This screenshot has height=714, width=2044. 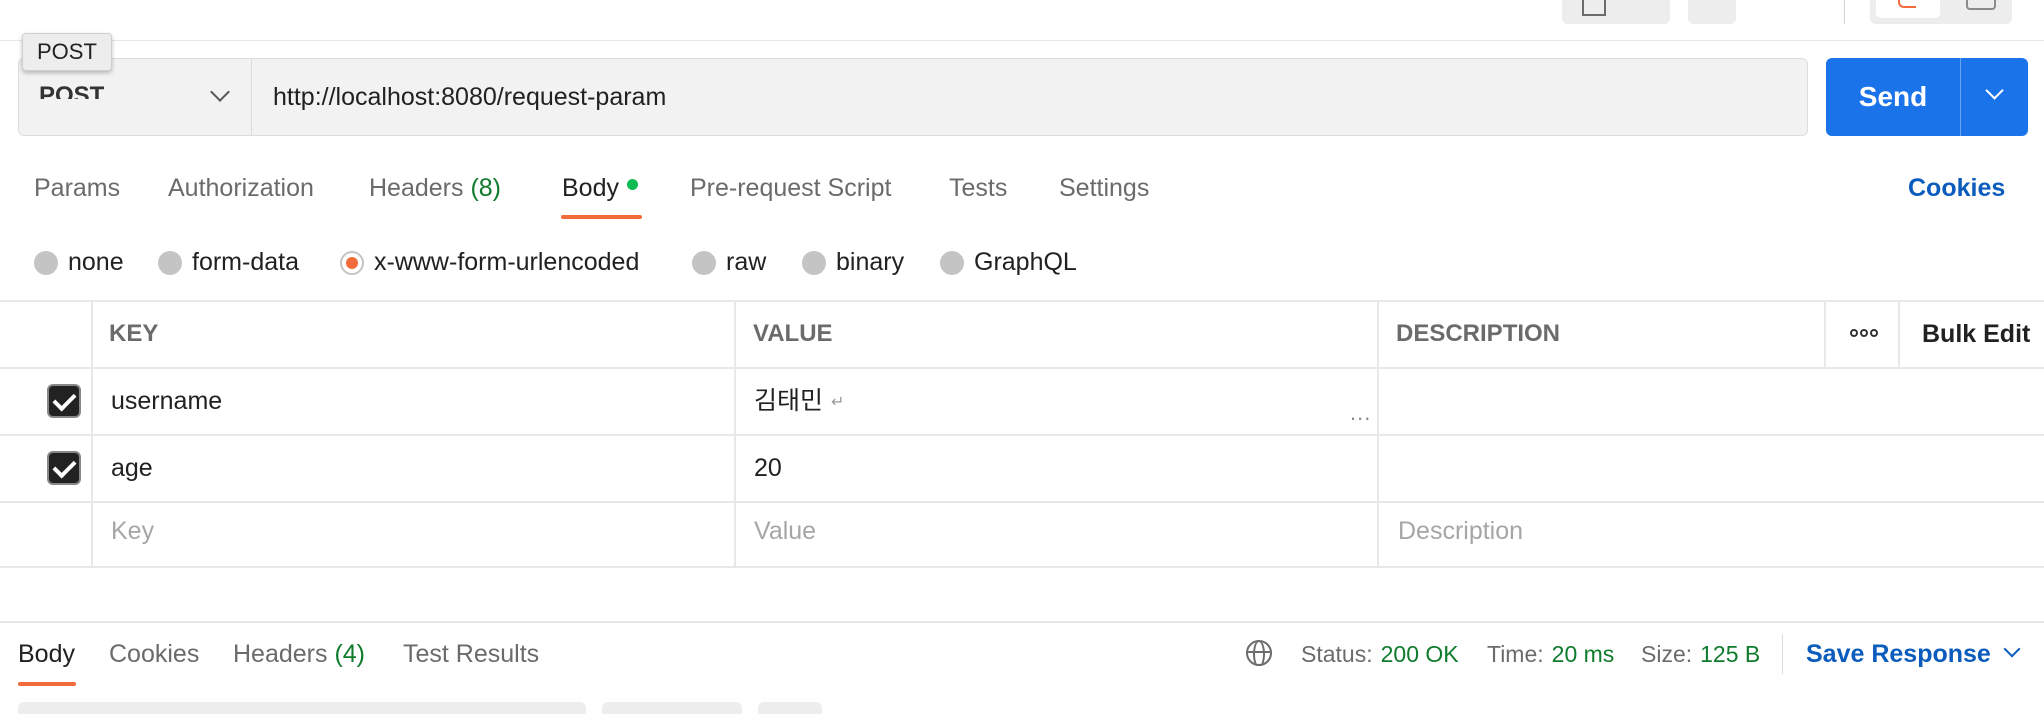 I want to click on radio-circle-selected, so click(x=352, y=263).